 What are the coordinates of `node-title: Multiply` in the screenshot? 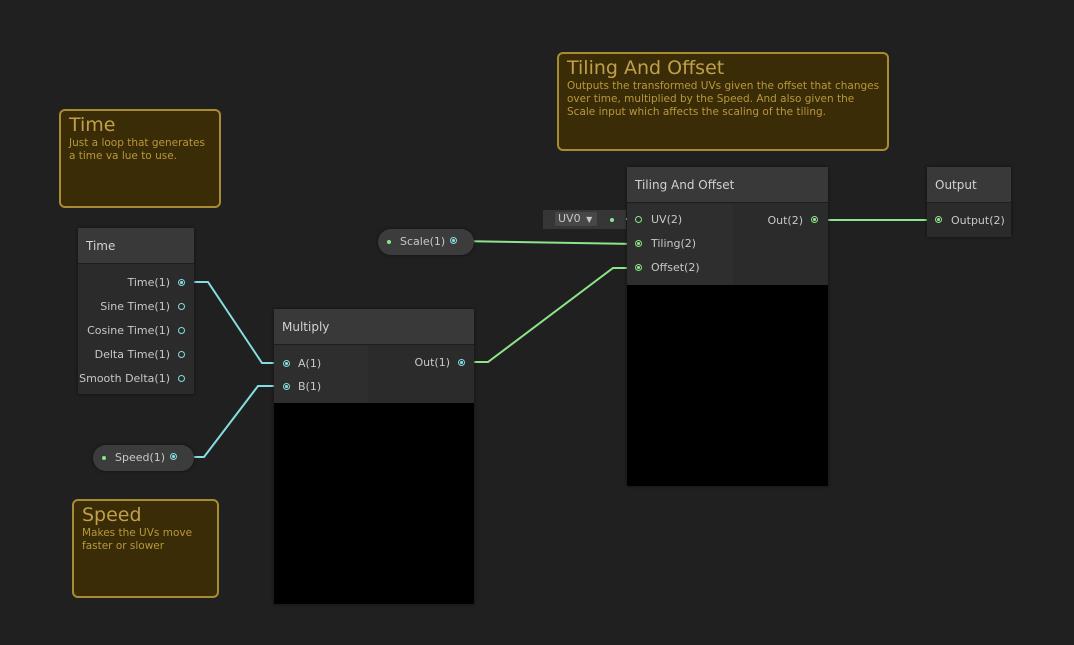 It's located at (374, 327).